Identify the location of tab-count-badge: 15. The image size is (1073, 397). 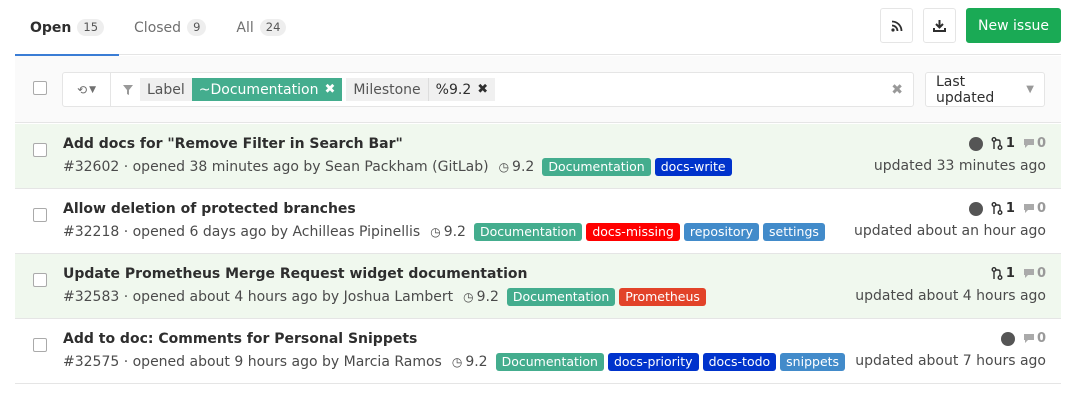
(91, 27).